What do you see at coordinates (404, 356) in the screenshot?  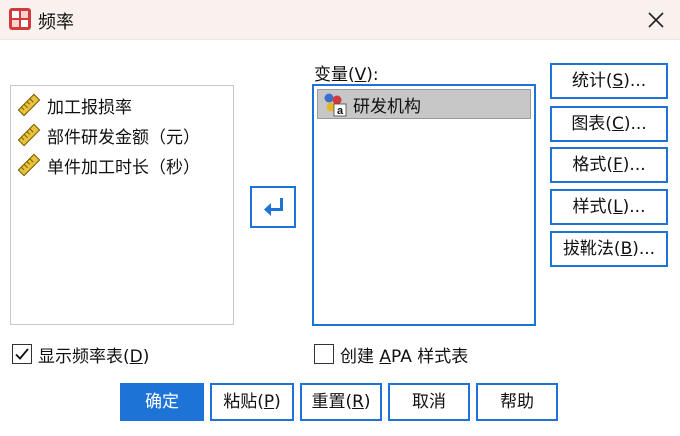 I see `checkbox-label: 创建 APA 样式表` at bounding box center [404, 356].